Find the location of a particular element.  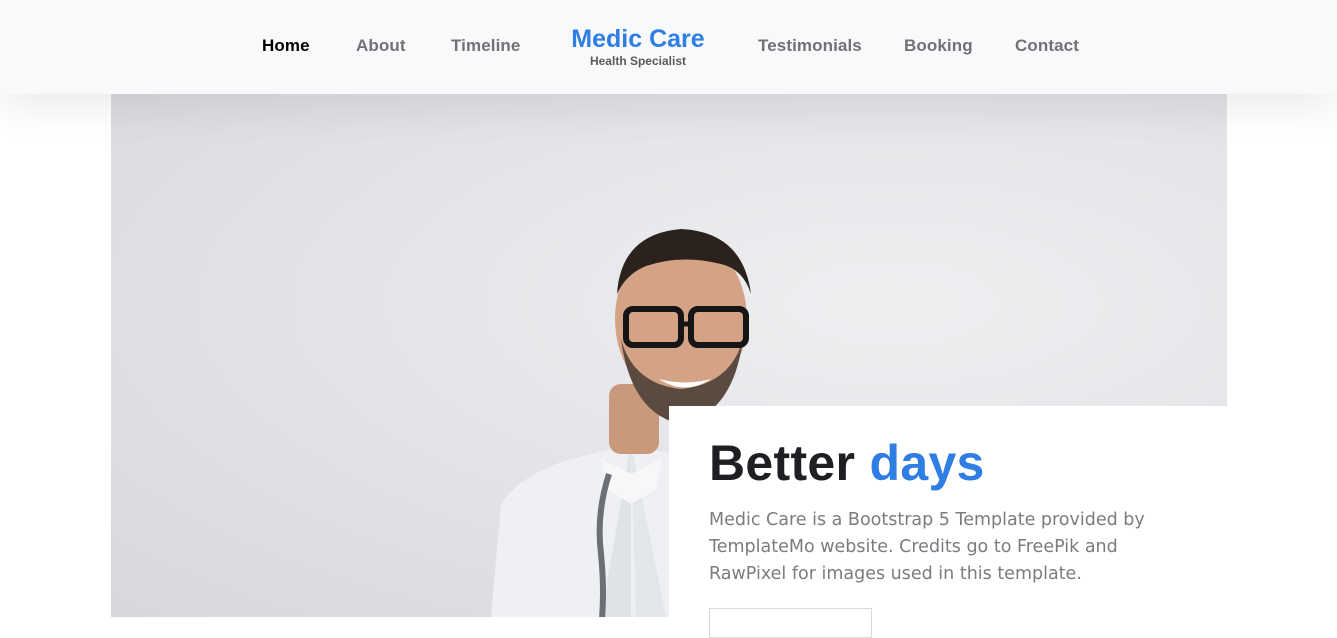

hero-title-accent: days is located at coordinates (927, 463).